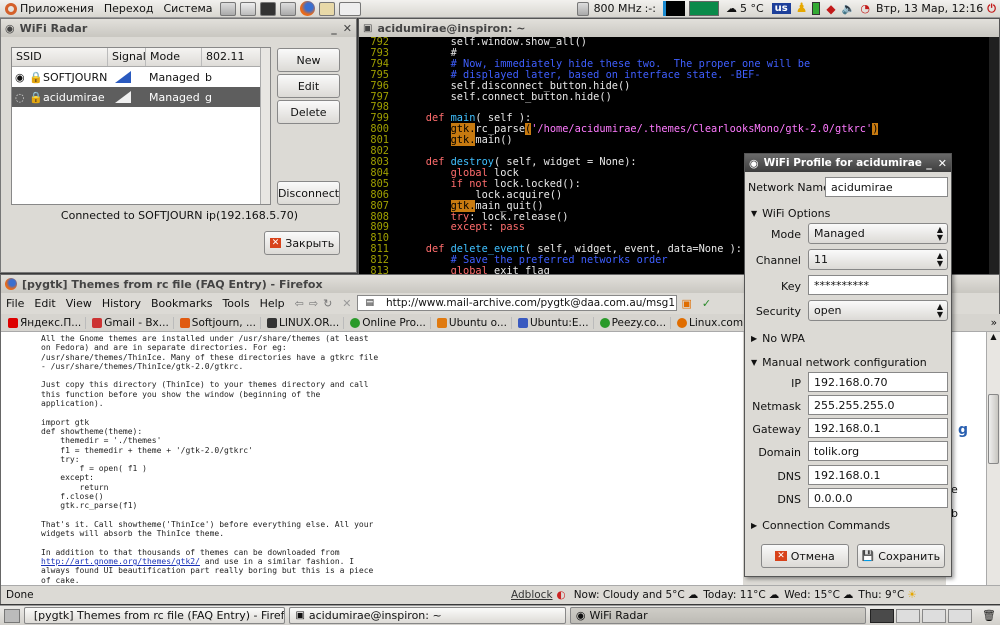 This screenshot has height=625, width=1000. Describe the element at coordinates (830, 9) in the screenshot. I see `update-notifier-icon: ◆` at that location.